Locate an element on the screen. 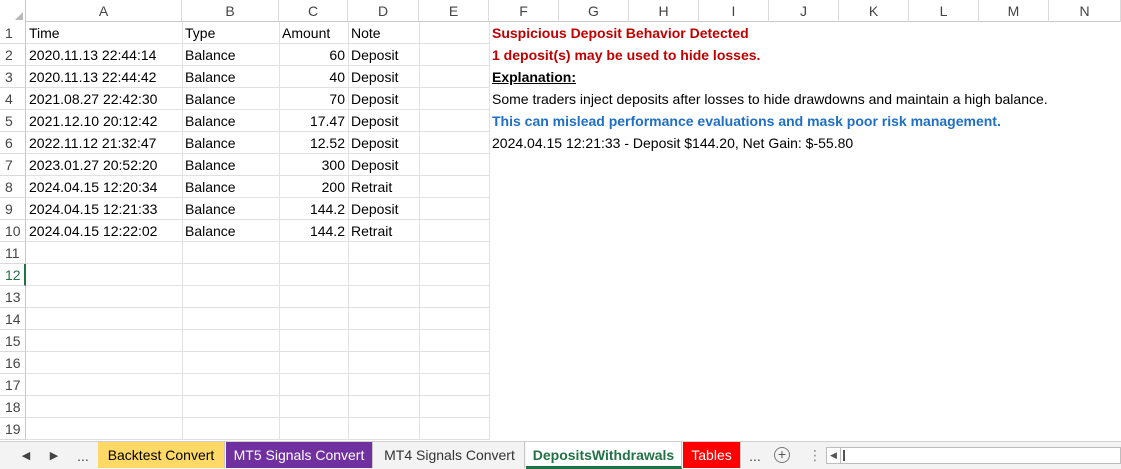  table-cell: 60 is located at coordinates (313, 55).